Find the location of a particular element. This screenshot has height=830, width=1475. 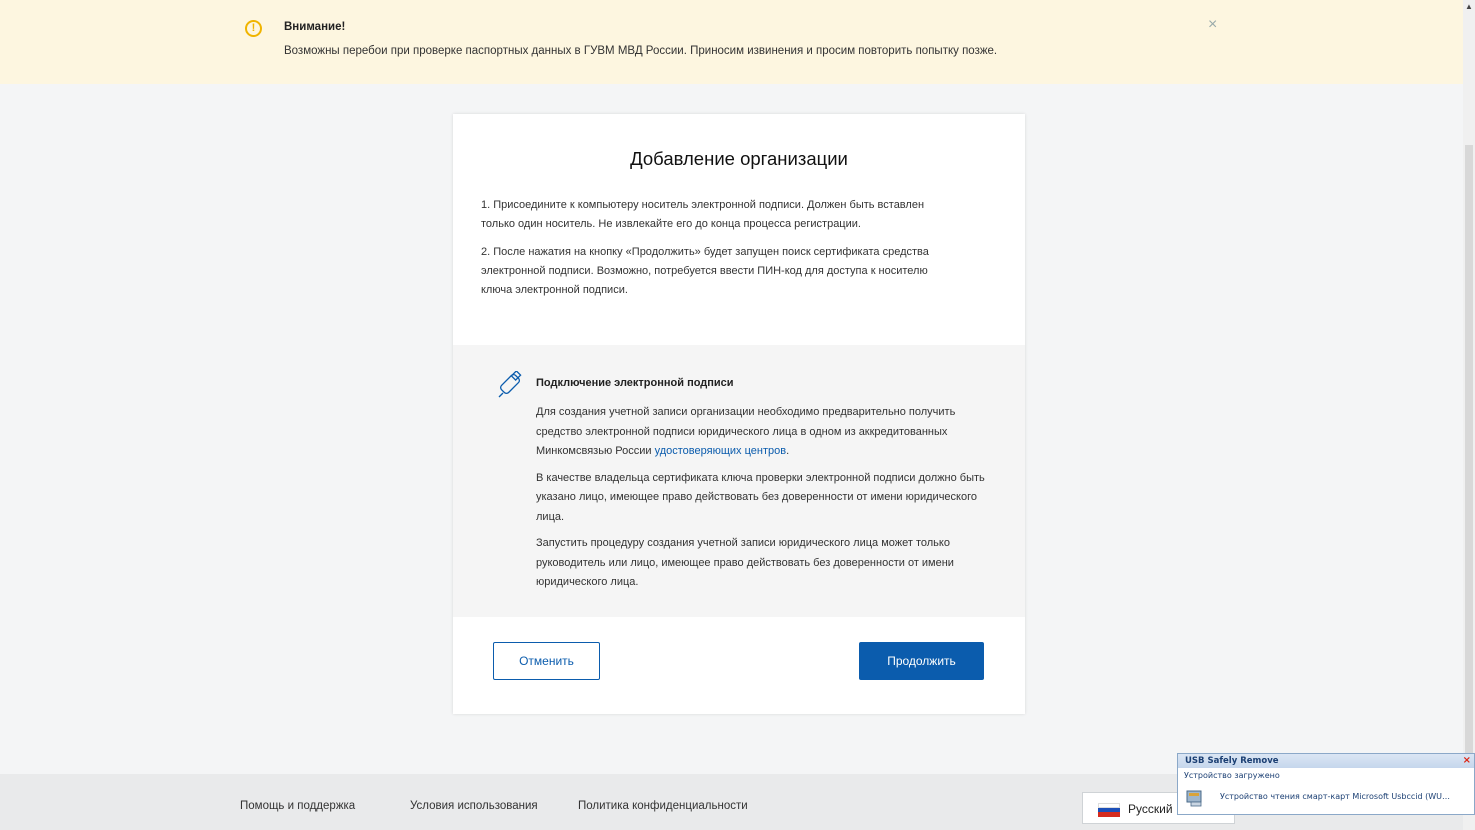

russia-flag-icon is located at coordinates (1109, 810).